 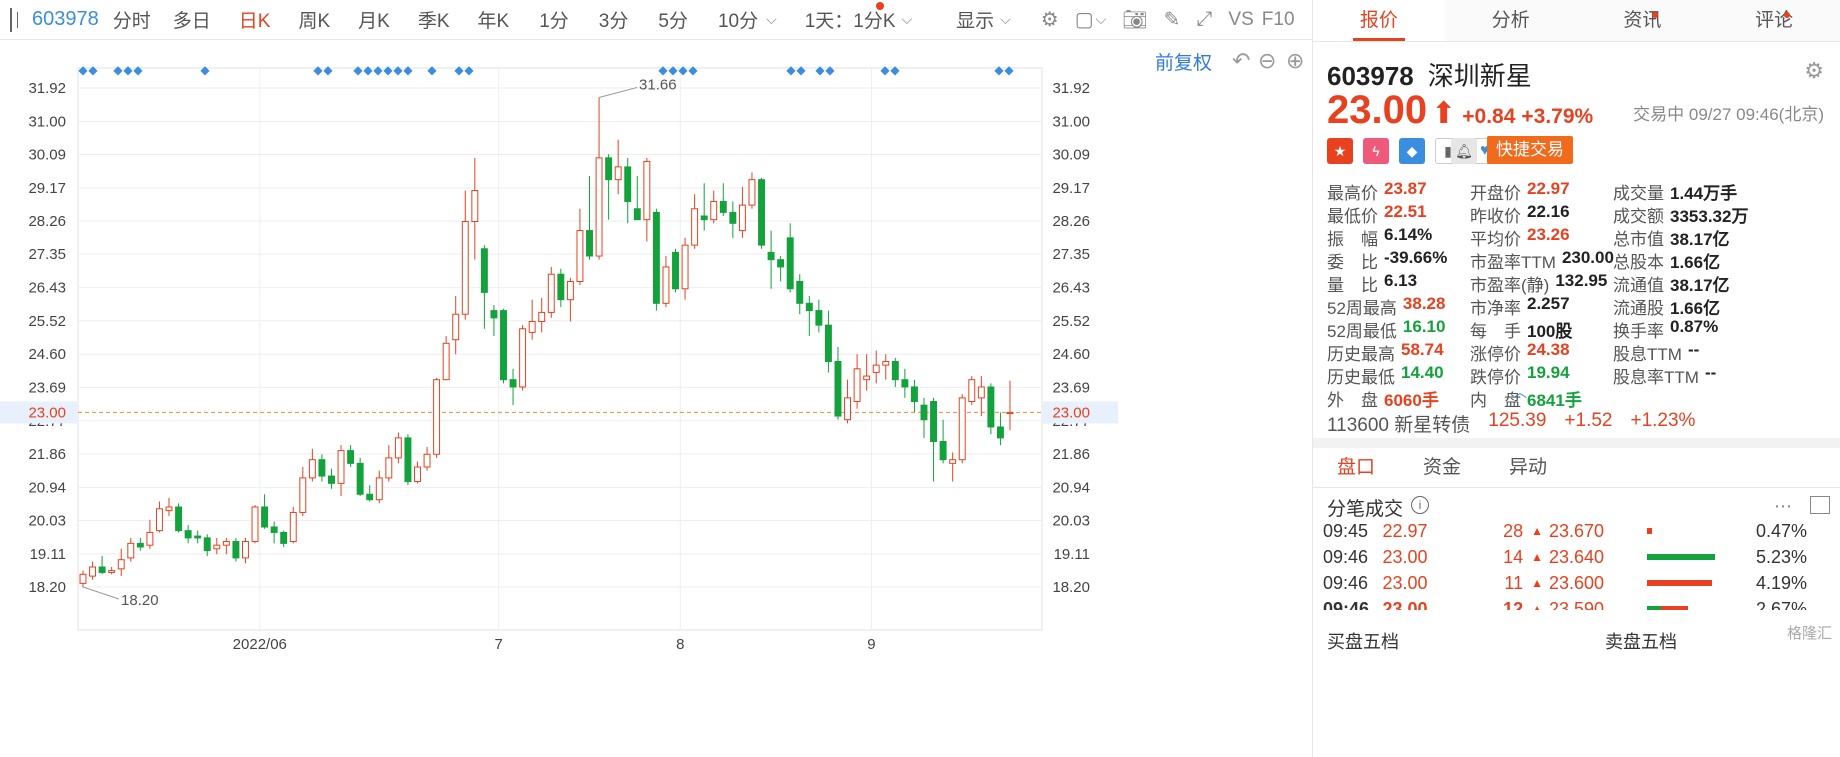 What do you see at coordinates (1684, 375) in the screenshot?
I see `stat-item: 股息率TTM --` at bounding box center [1684, 375].